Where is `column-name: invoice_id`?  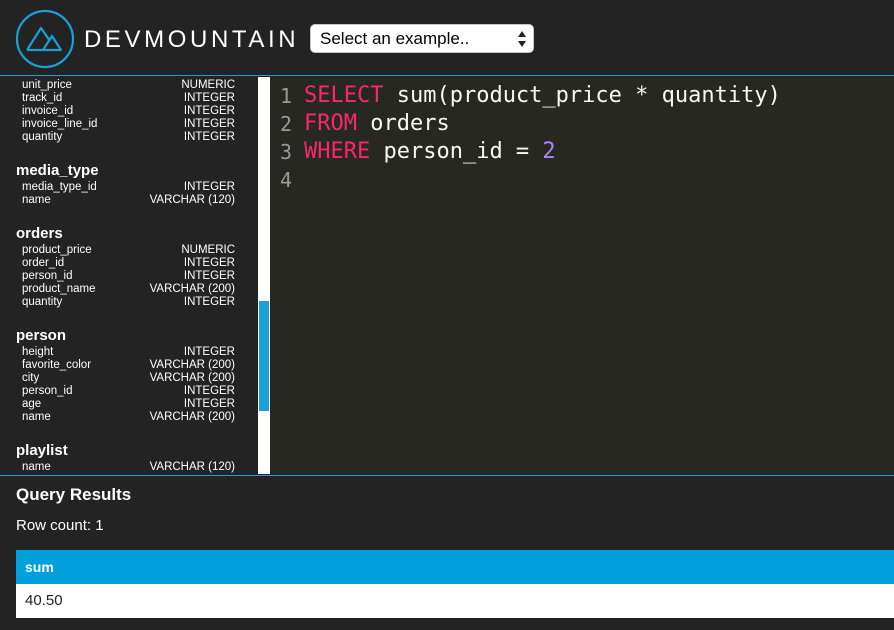
column-name: invoice_id is located at coordinates (48, 111).